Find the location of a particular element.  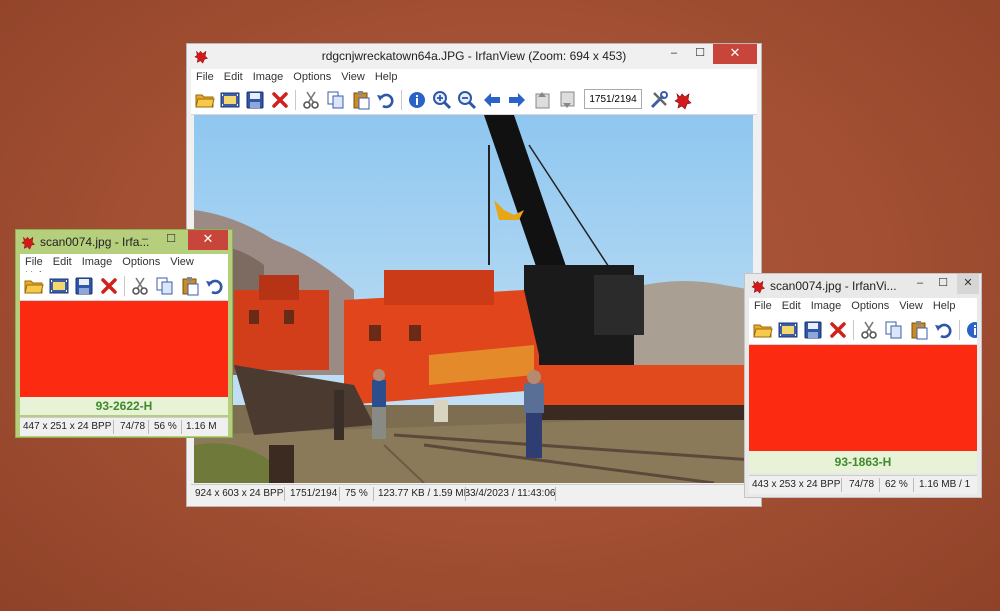

page-number-field is located at coordinates (613, 99).